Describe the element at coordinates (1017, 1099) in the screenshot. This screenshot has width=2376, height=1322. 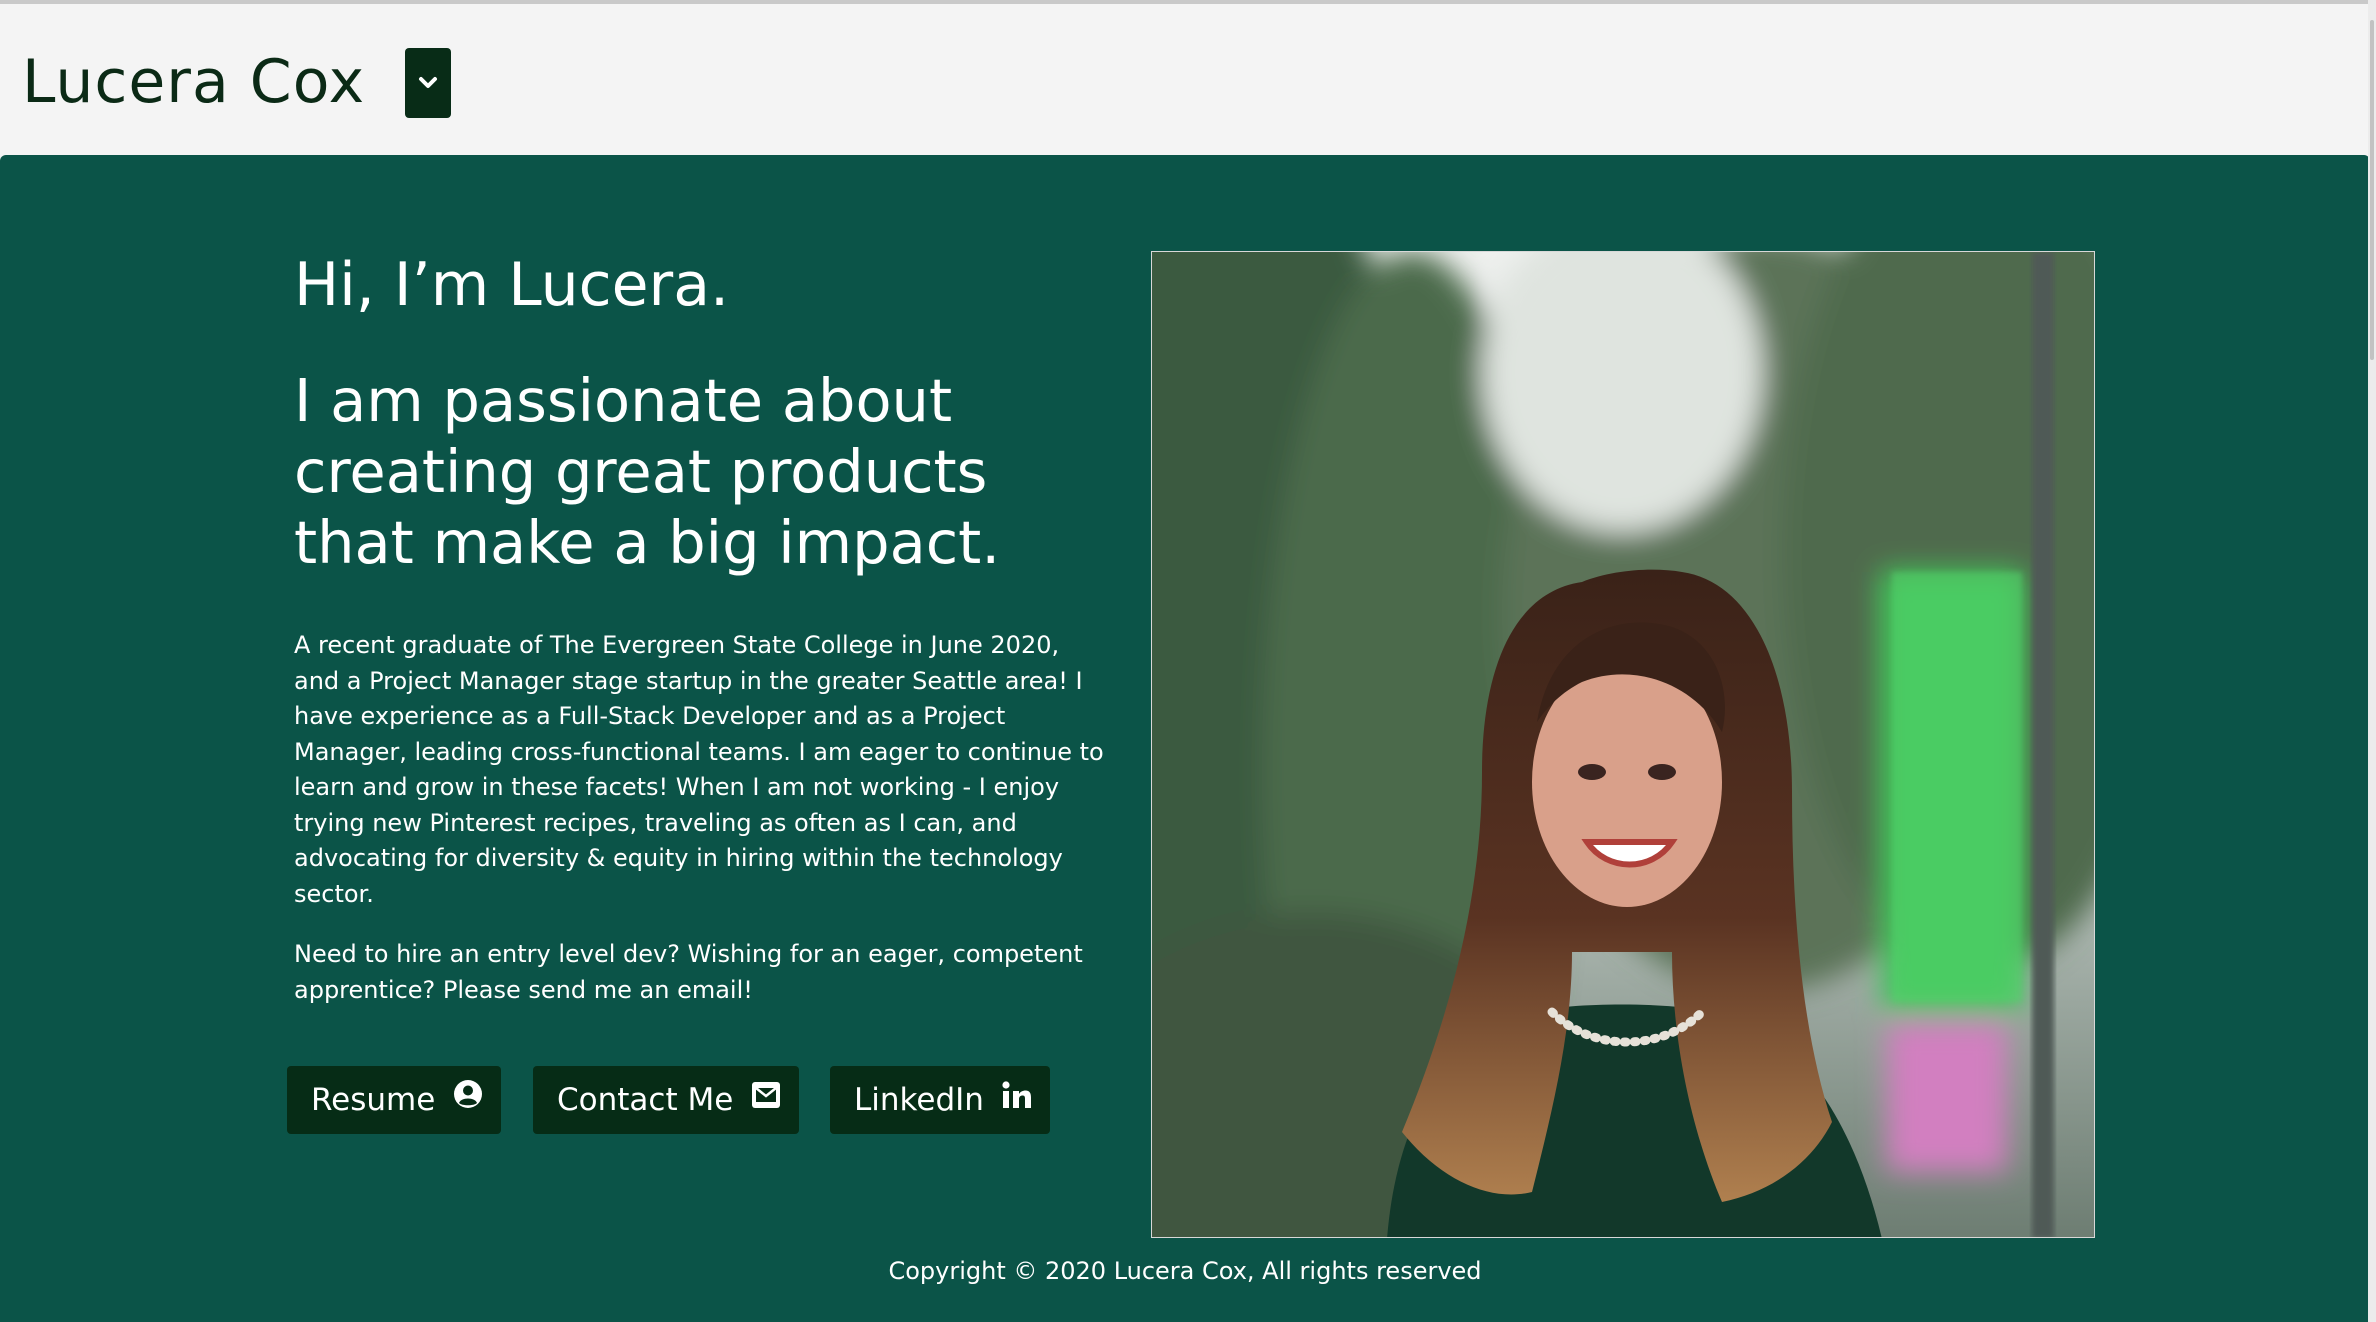
I see `linkedin-icon` at that location.